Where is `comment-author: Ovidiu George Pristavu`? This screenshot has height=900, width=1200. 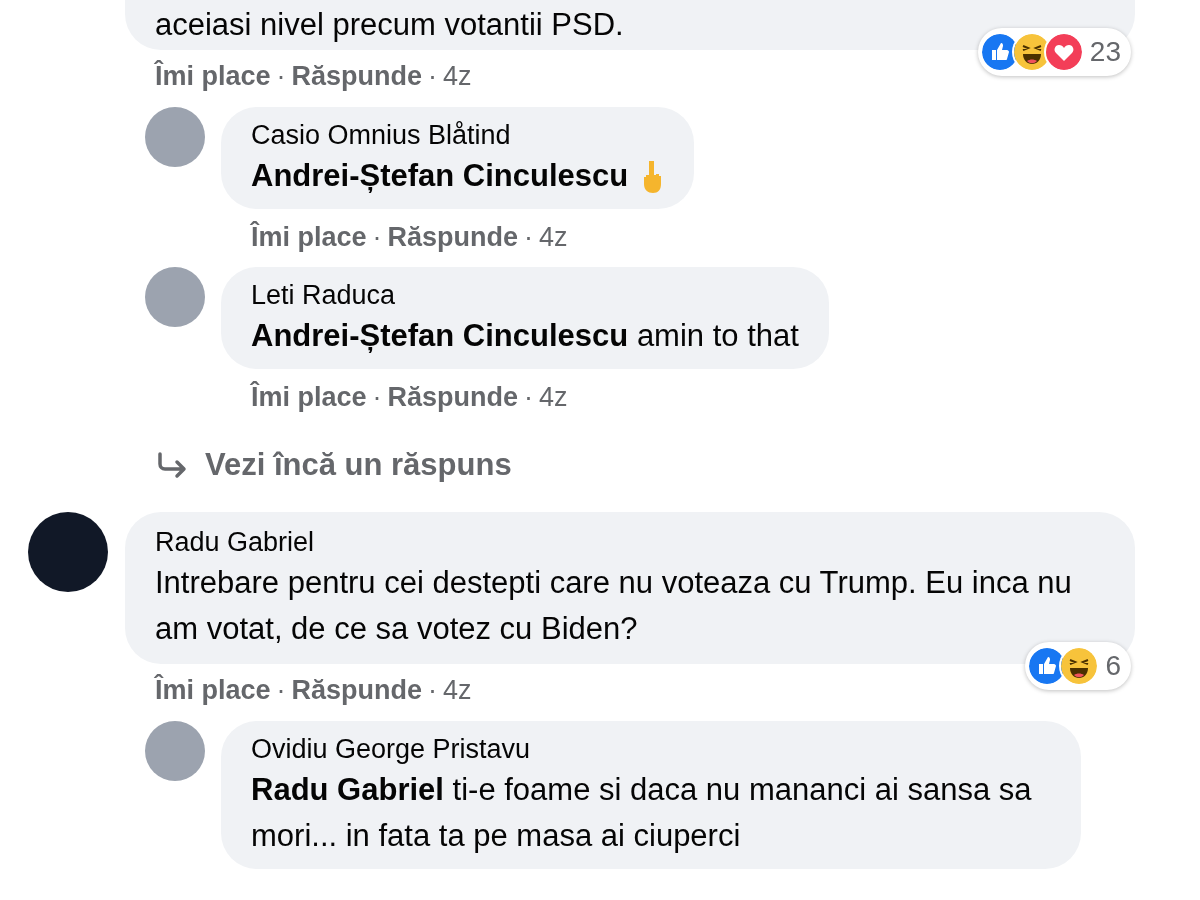
comment-author: Ovidiu George Pristavu is located at coordinates (651, 748).